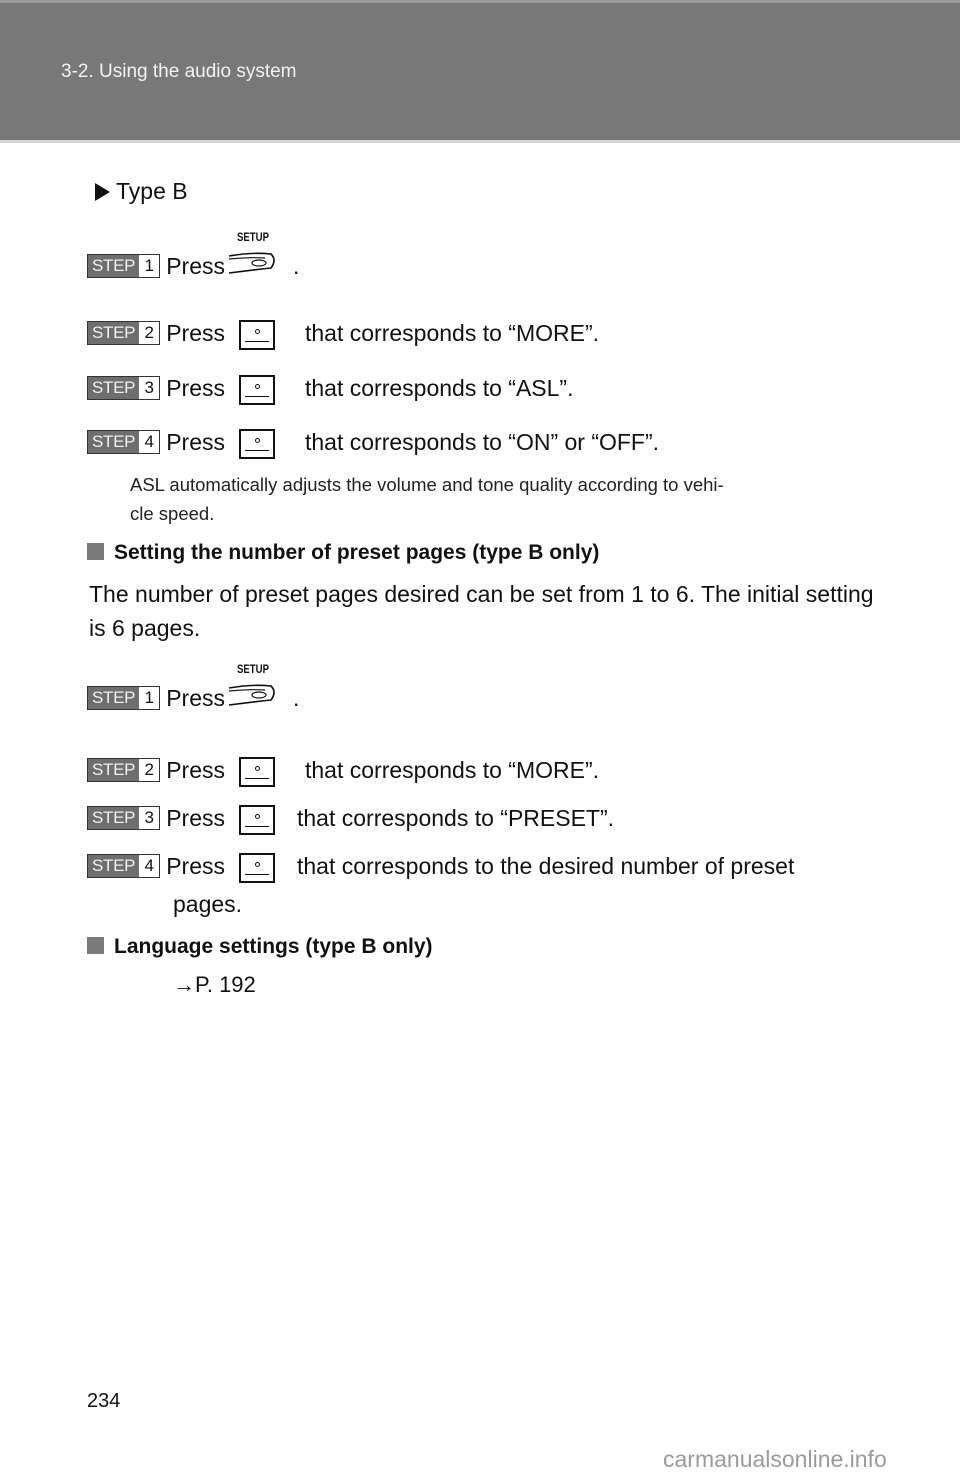  What do you see at coordinates (193, 254) in the screenshot?
I see `asl-step-1: STEP 1 Press SETUP .` at bounding box center [193, 254].